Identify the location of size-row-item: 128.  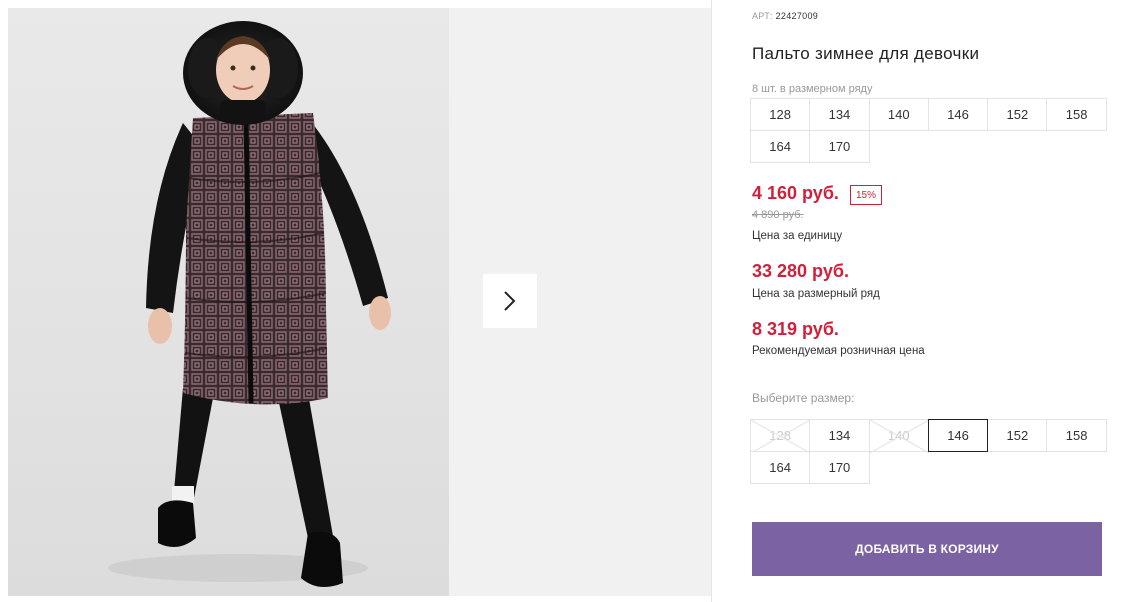
(780, 114).